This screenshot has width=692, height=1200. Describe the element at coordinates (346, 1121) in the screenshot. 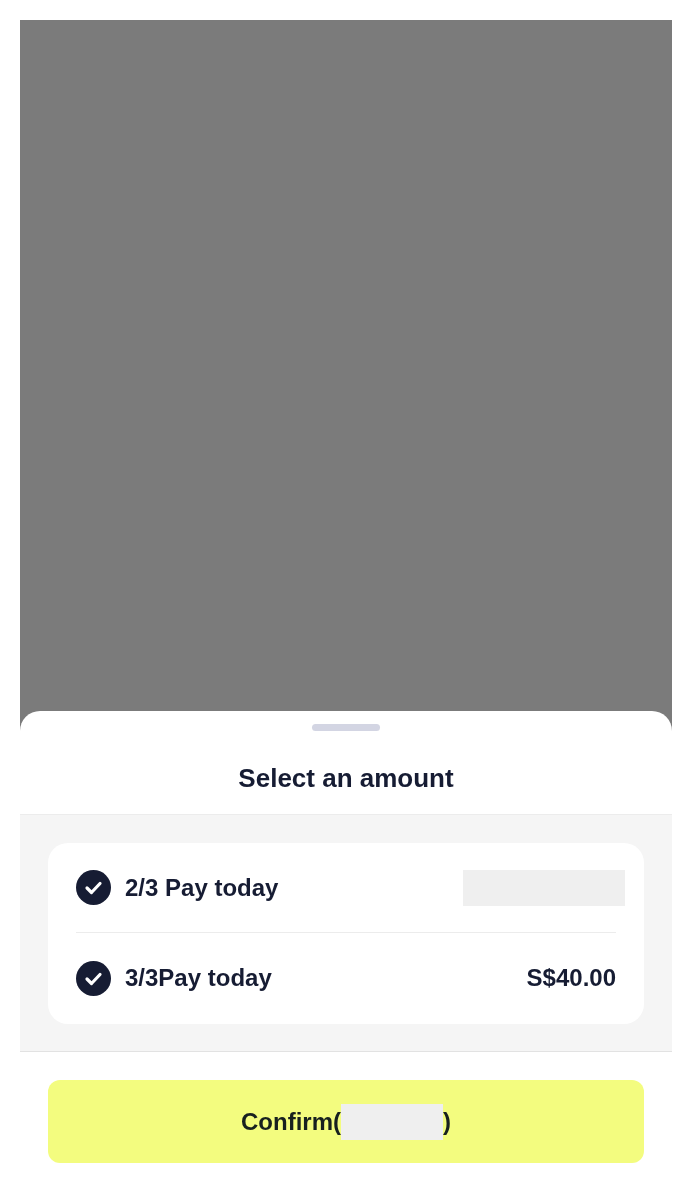

I see `confirm-button: Confirm( )` at that location.